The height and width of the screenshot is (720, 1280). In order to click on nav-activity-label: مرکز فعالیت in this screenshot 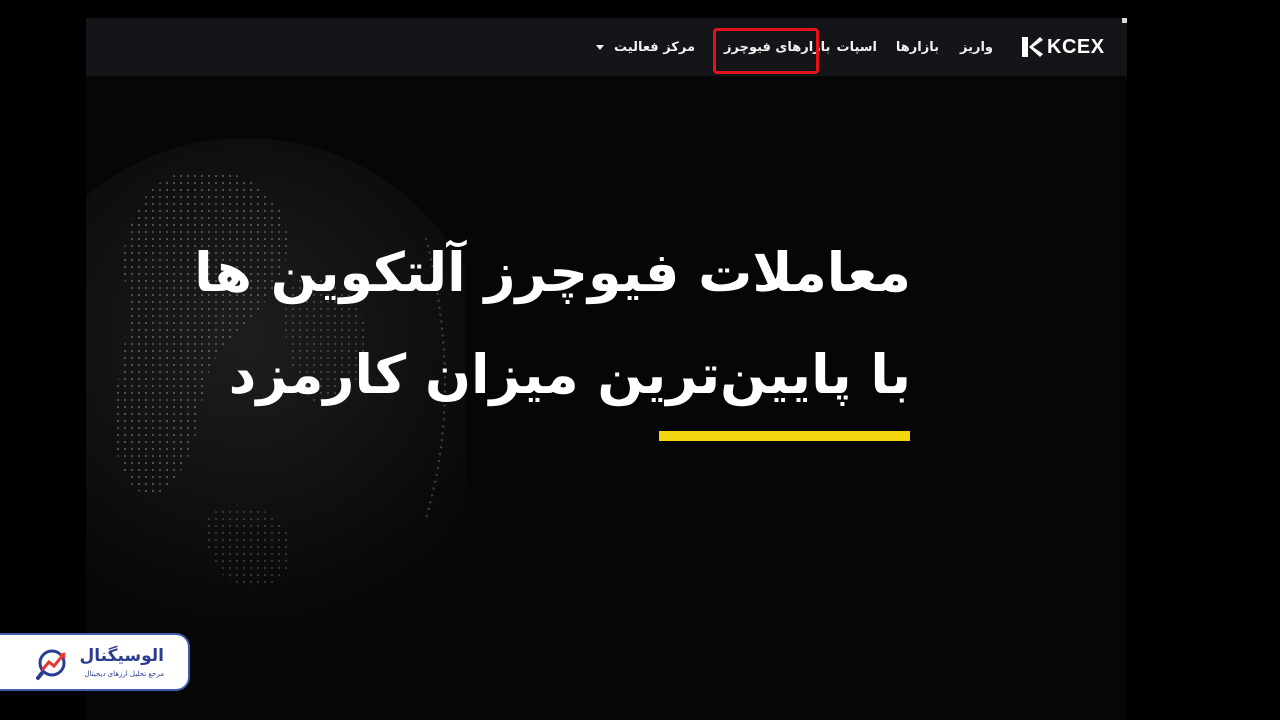, I will do `click(654, 47)`.